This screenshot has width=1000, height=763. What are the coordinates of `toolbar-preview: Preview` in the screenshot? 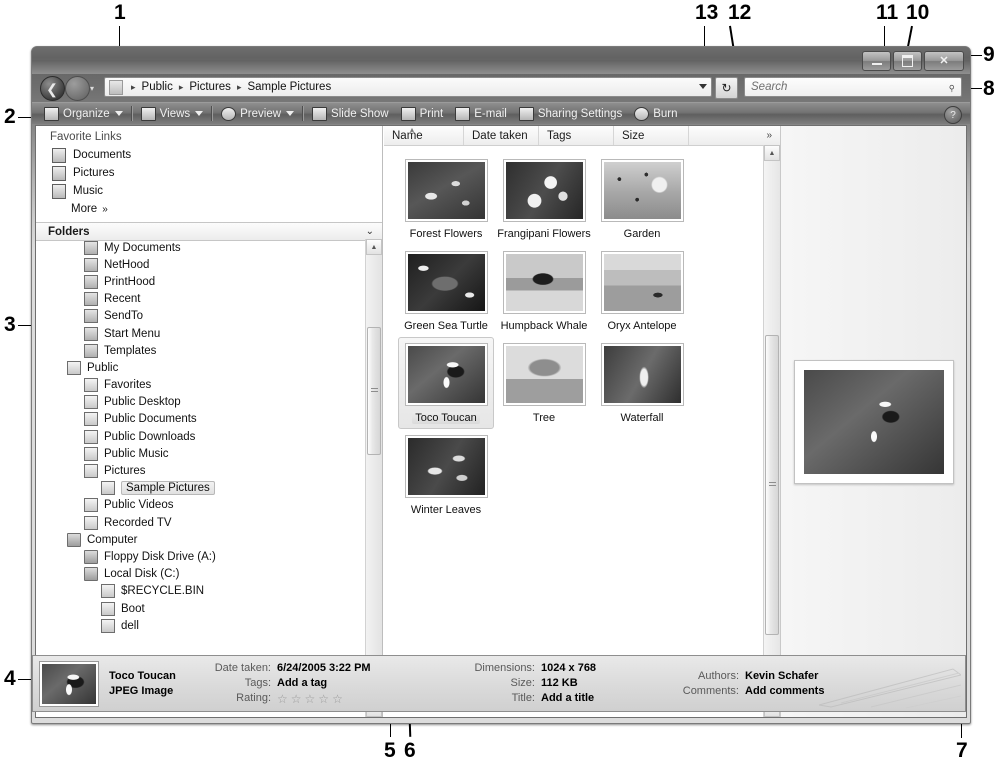 It's located at (257, 113).